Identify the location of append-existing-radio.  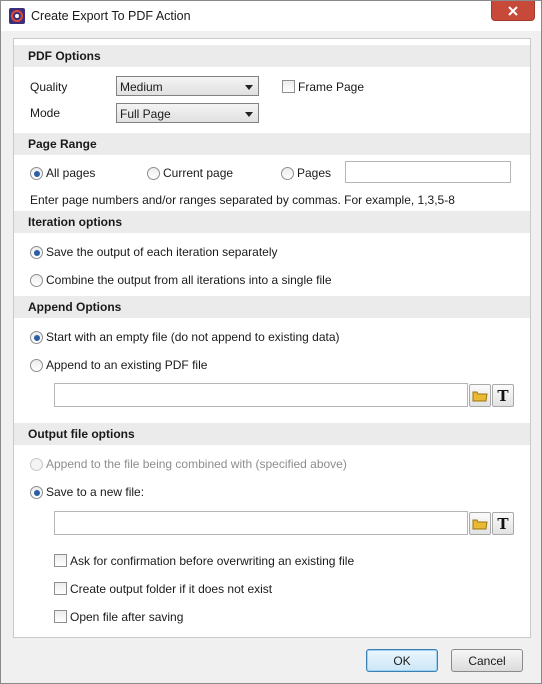
(36, 365).